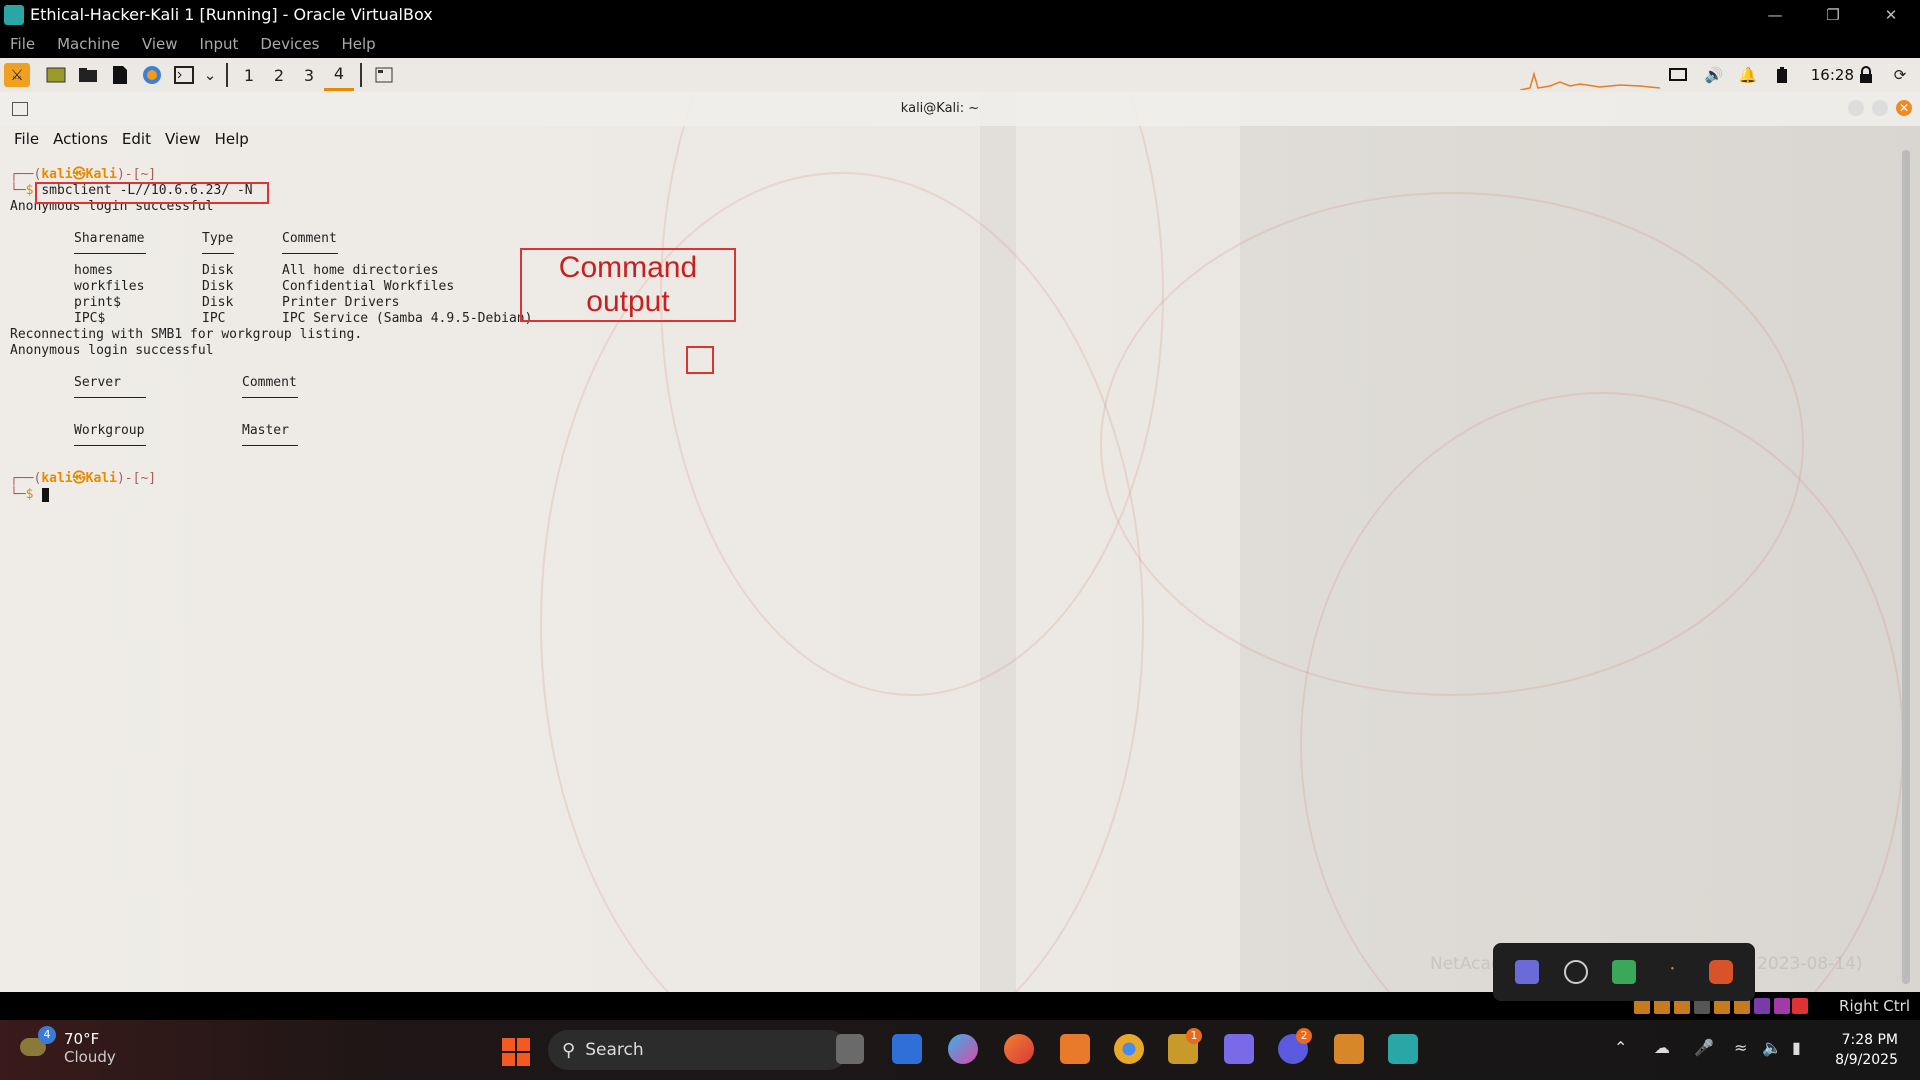  What do you see at coordinates (88, 75) in the screenshot?
I see `file-manager-icon` at bounding box center [88, 75].